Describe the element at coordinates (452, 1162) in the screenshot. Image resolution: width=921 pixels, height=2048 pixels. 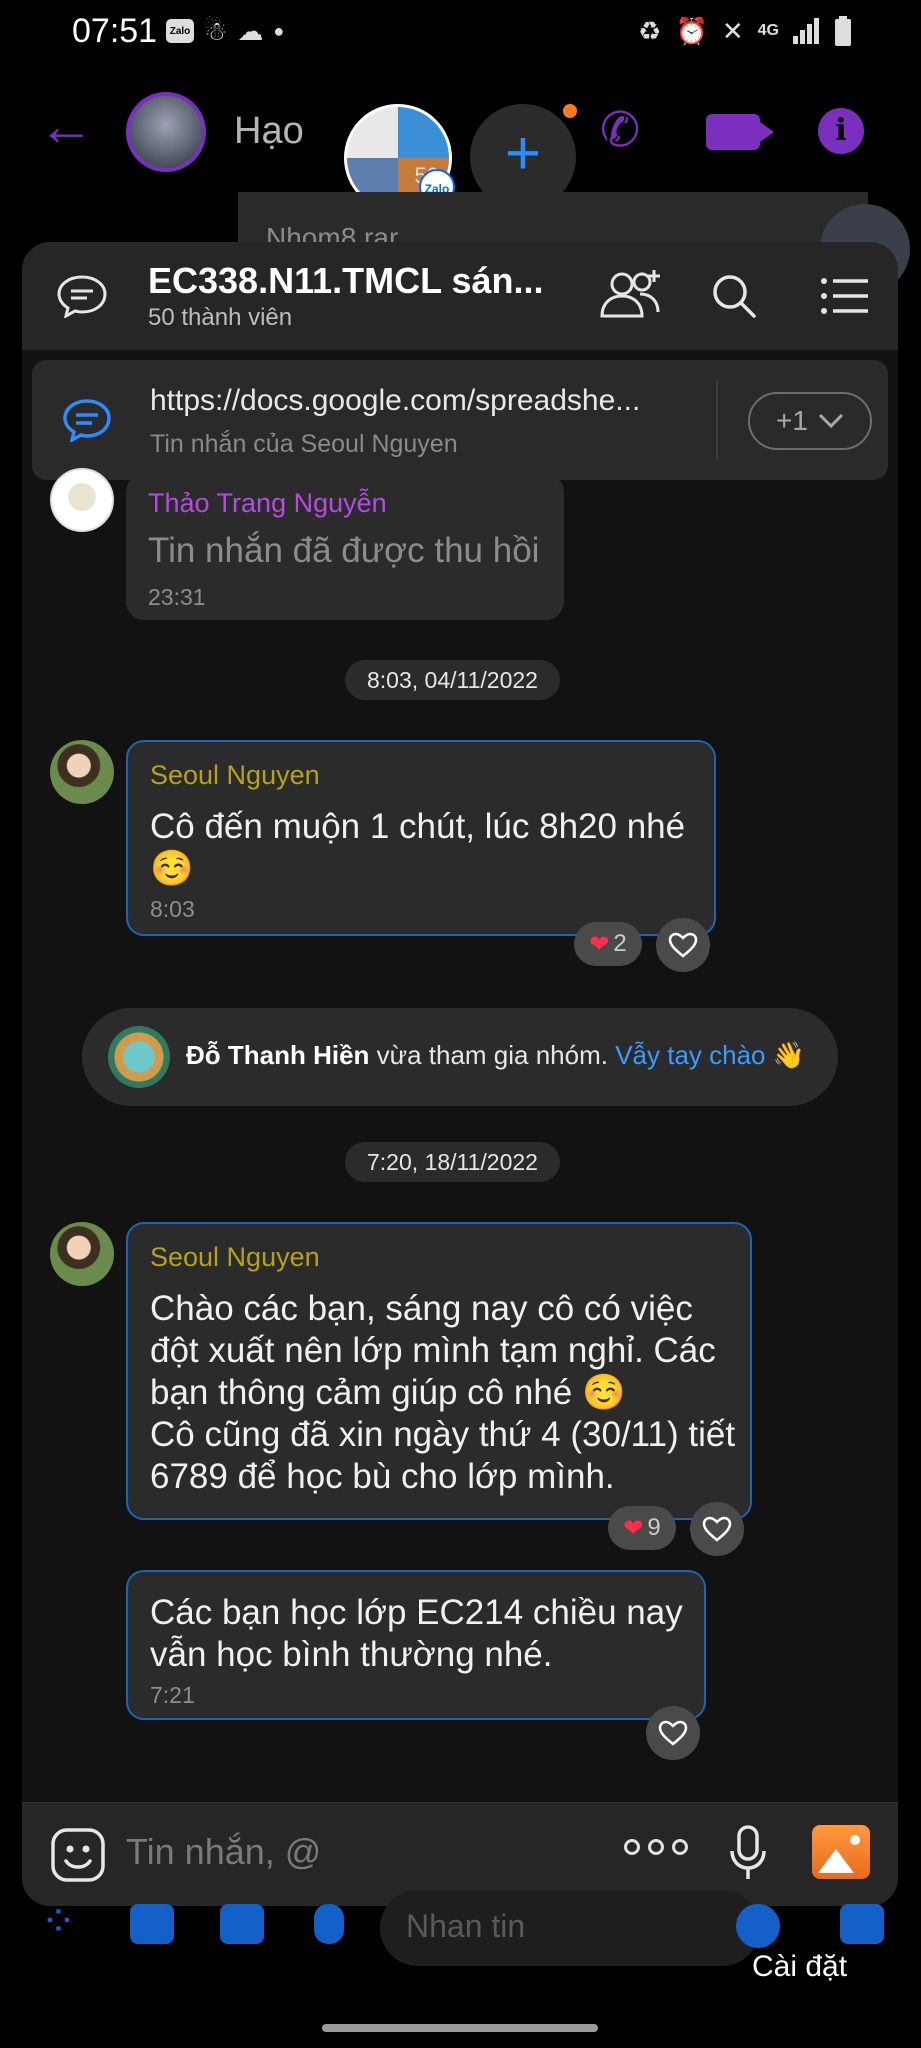
I see `date-separator: 7:20, 18/11/2022` at that location.